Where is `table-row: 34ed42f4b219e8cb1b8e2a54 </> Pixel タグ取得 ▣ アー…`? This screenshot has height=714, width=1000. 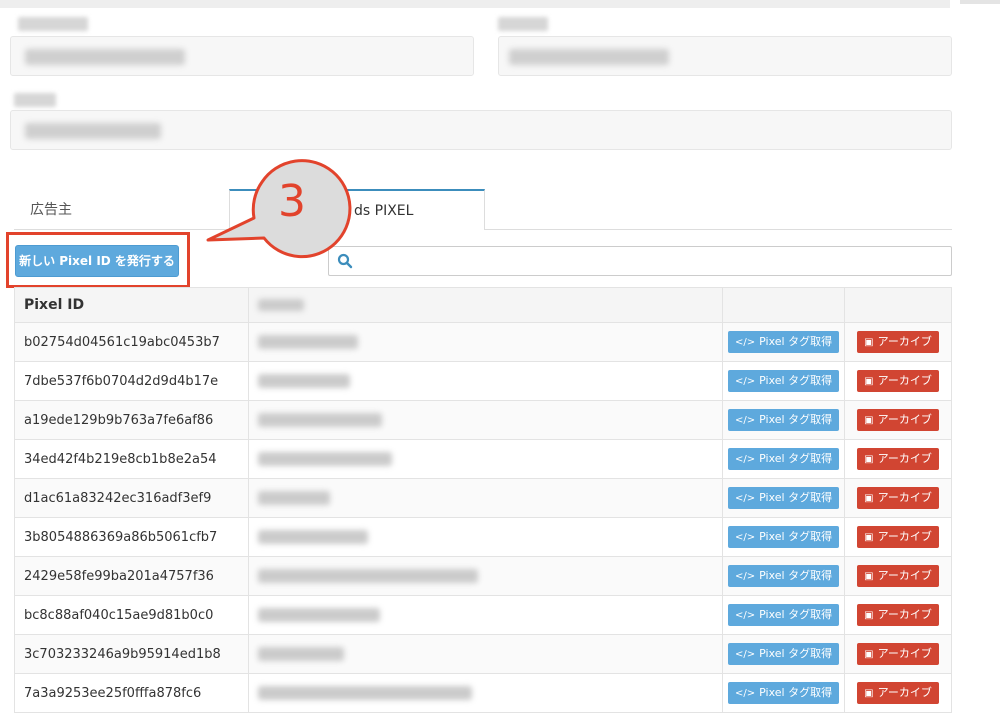 table-row: 34ed42f4b219e8cb1b8e2a54 </> Pixel タグ取得 ▣ アー… is located at coordinates (483, 459).